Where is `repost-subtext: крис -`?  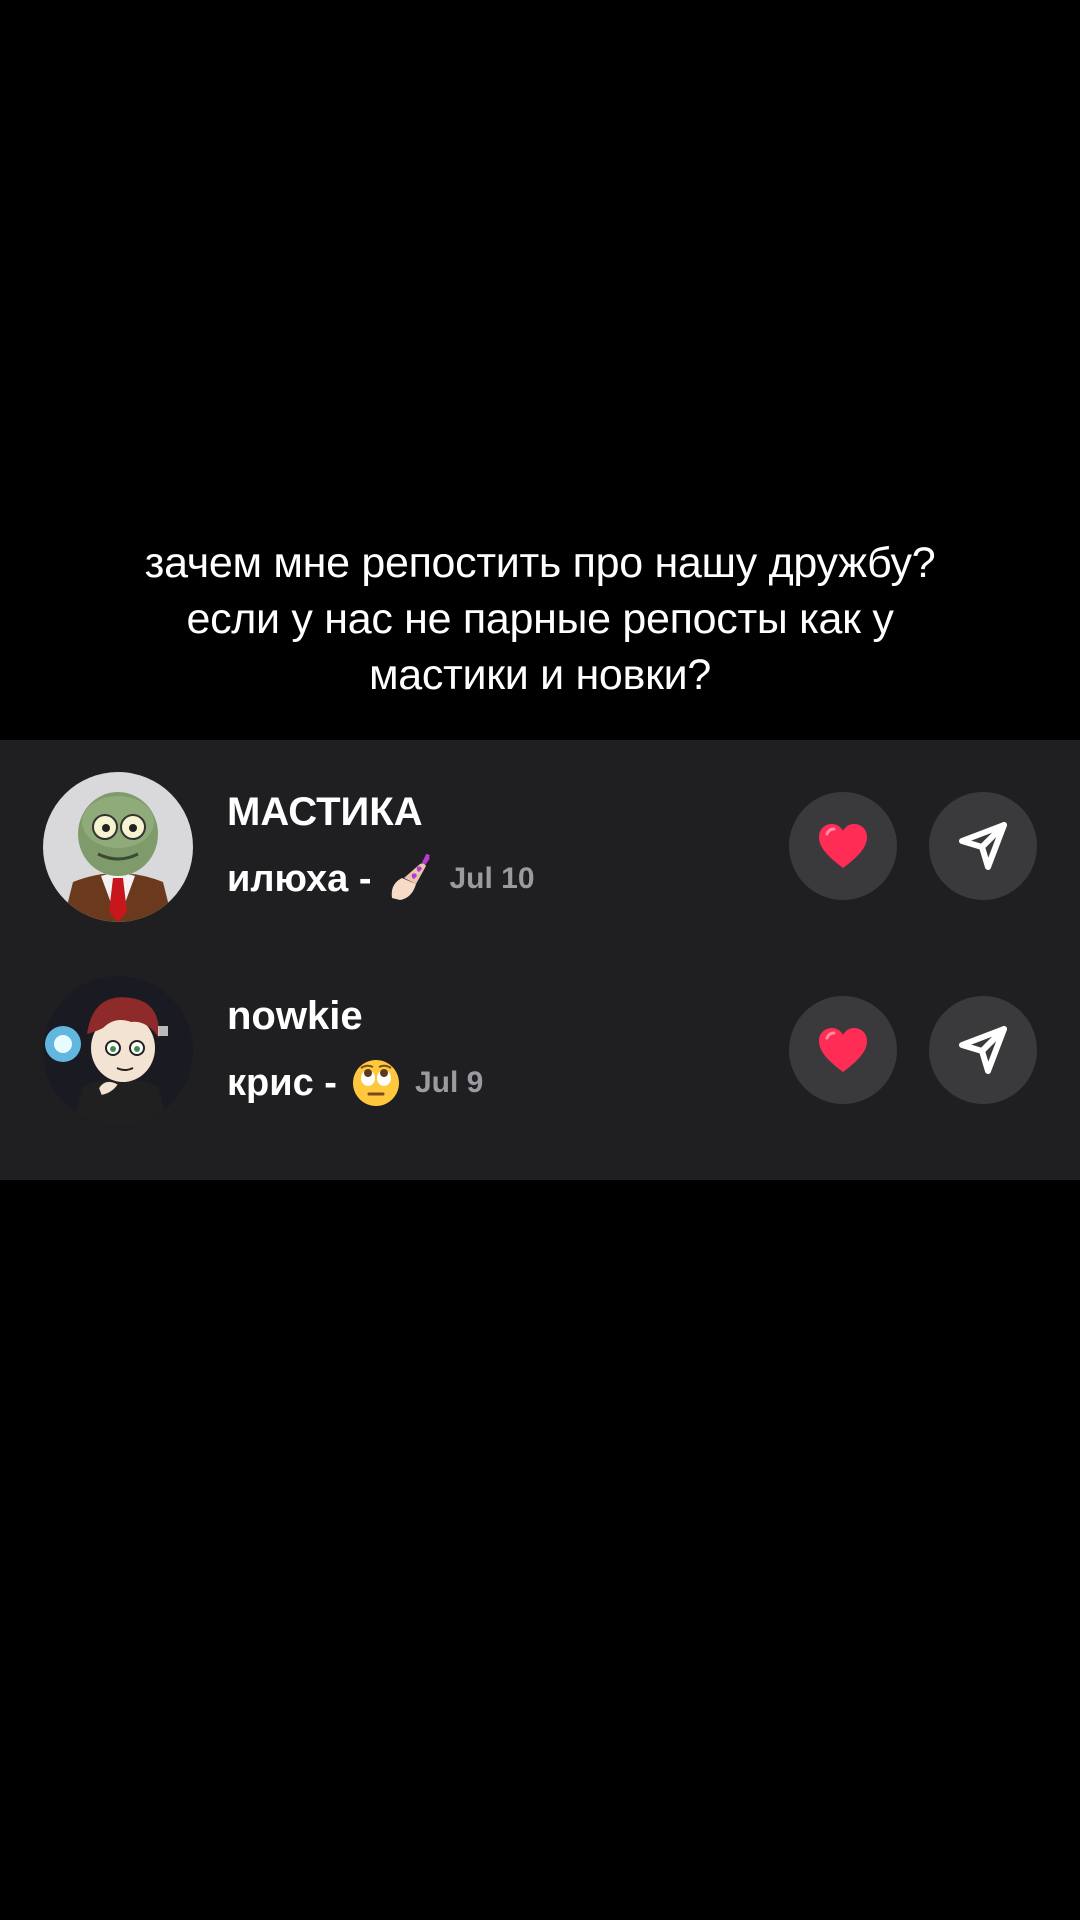
repost-subtext: крис - is located at coordinates (282, 1082).